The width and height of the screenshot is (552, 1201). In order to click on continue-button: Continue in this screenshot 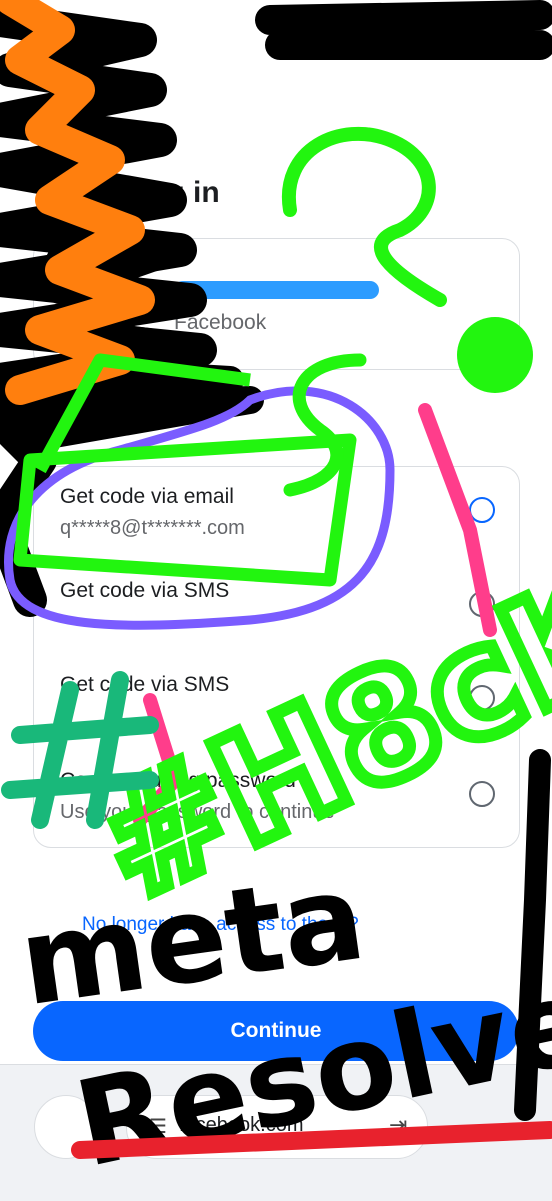, I will do `click(276, 1031)`.